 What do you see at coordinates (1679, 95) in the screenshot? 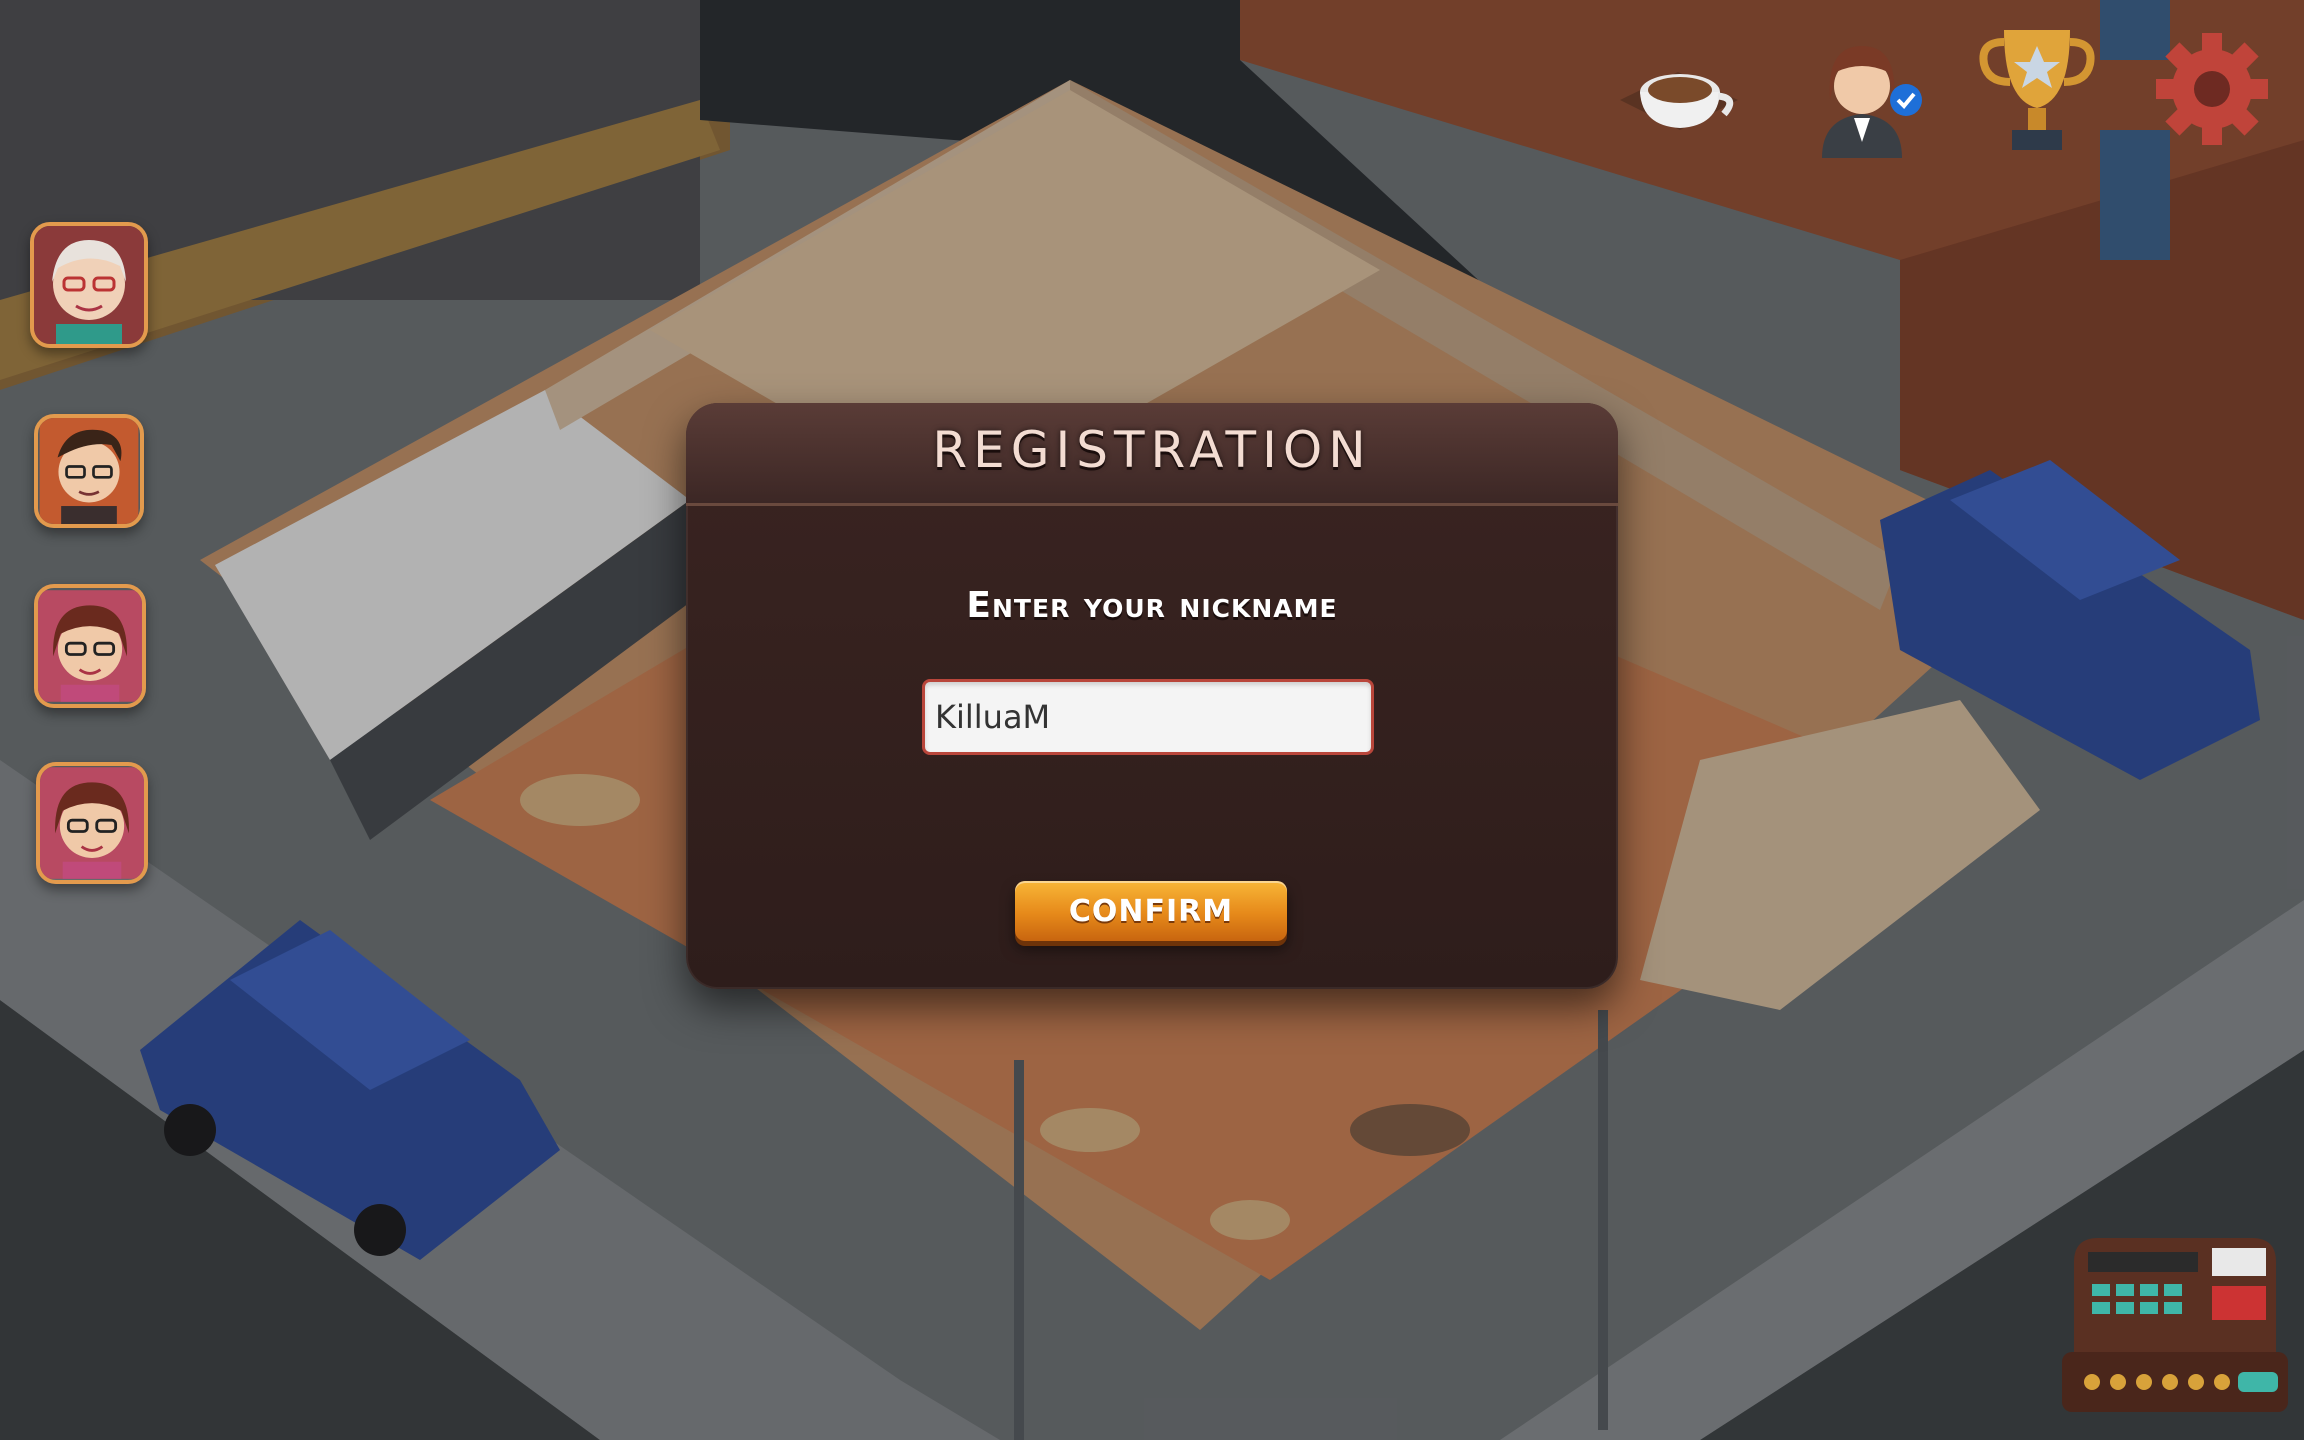
I see `coffee-cup-icon` at bounding box center [1679, 95].